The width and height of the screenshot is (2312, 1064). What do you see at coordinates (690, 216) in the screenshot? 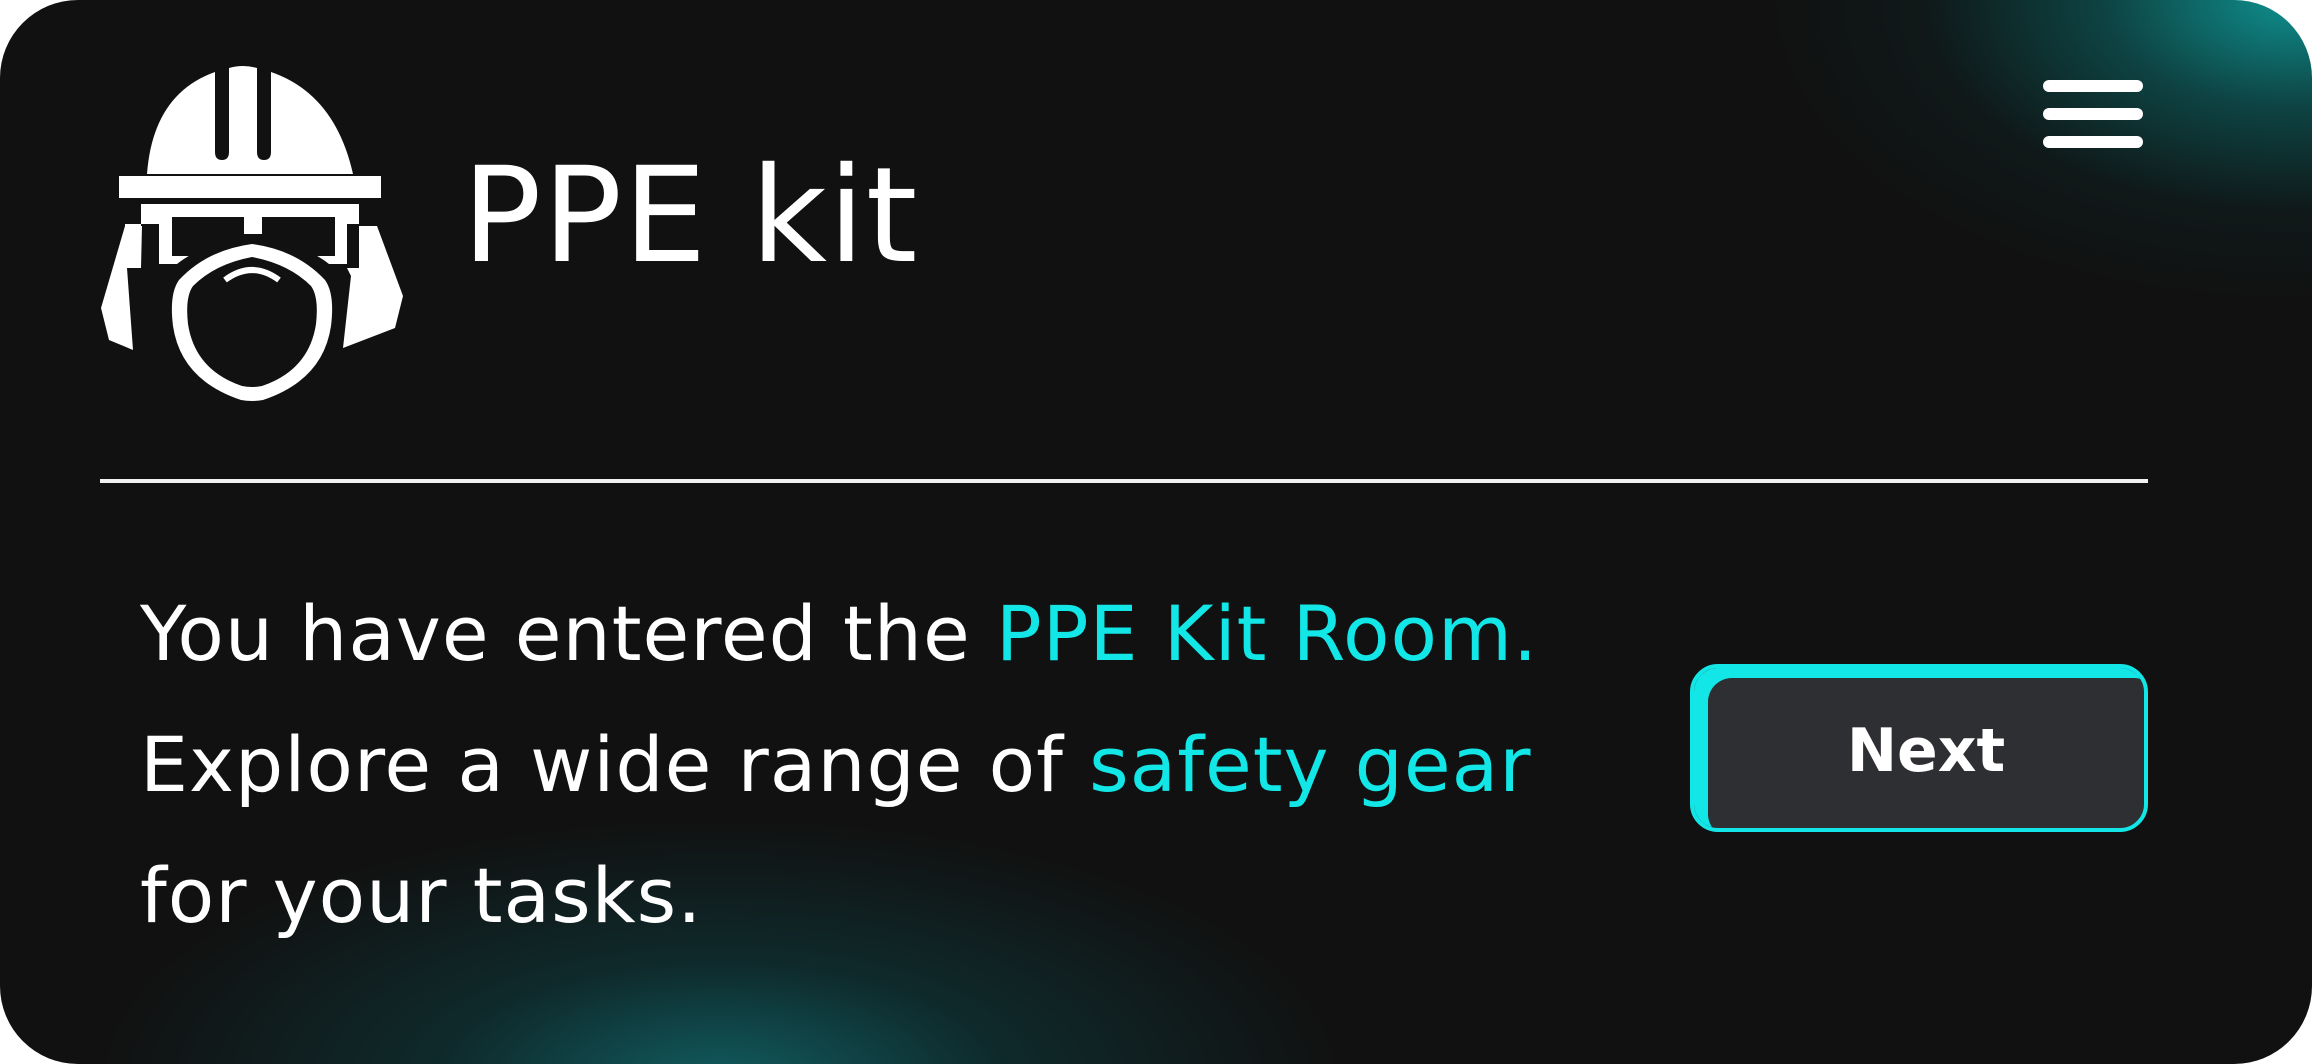
I see `page-title: PPE kit` at bounding box center [690, 216].